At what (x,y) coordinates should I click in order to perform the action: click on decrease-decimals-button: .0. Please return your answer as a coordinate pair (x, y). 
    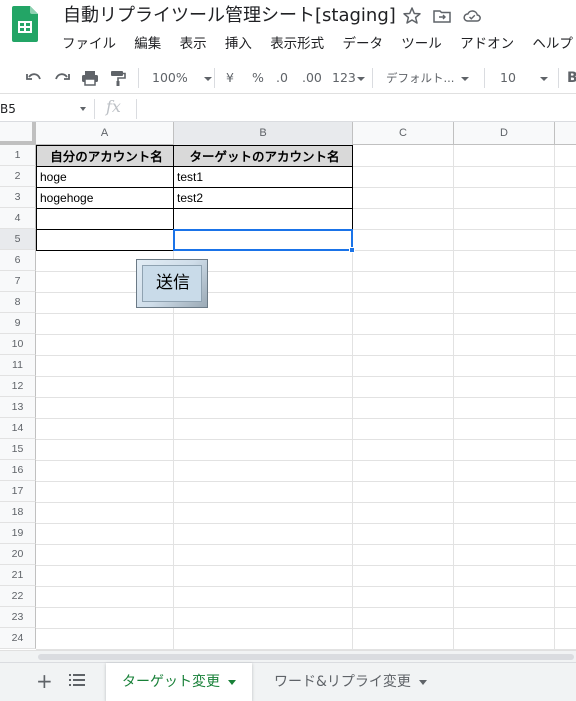
    Looking at the image, I should click on (282, 78).